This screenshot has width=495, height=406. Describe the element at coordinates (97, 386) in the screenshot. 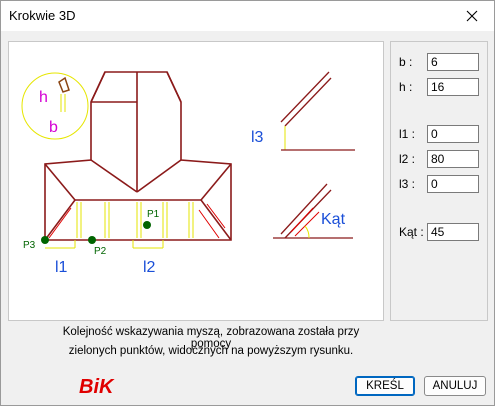

I see `svg-text: BiK` at that location.